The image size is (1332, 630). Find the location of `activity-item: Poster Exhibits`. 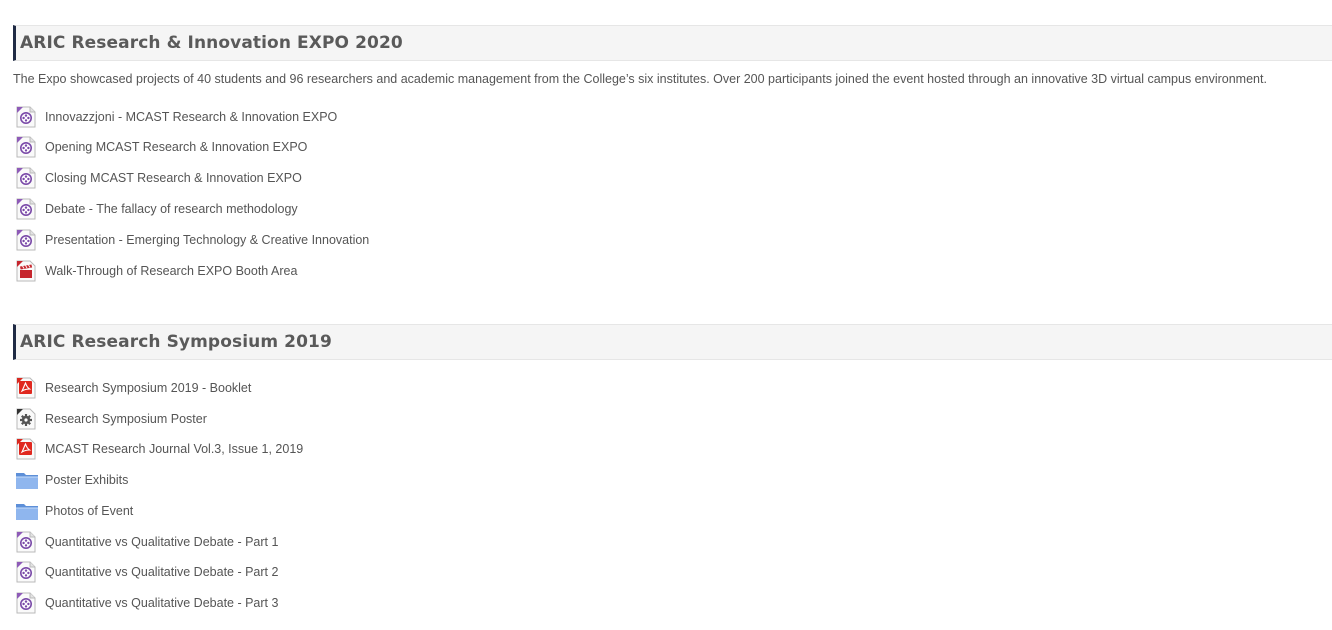

activity-item: Poster Exhibits is located at coordinates (71, 480).